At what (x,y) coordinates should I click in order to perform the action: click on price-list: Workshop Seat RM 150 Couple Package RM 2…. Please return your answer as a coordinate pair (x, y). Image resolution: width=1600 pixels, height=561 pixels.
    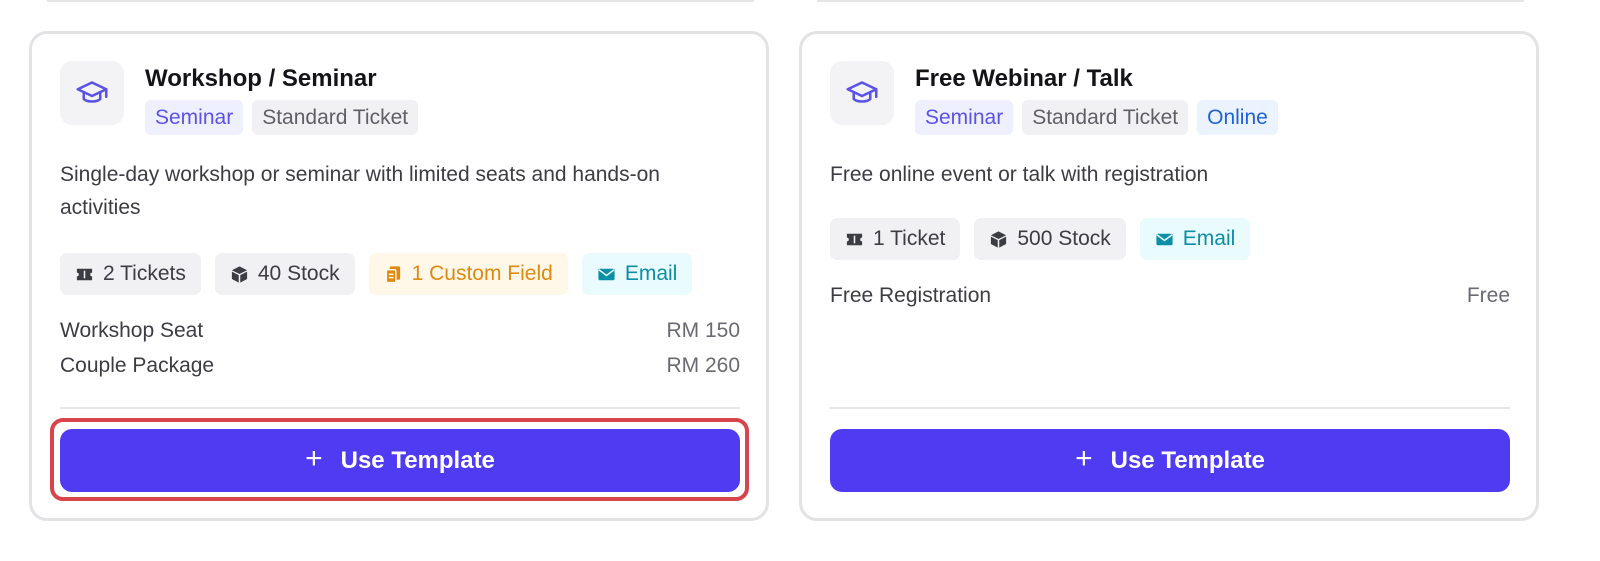
    Looking at the image, I should click on (400, 348).